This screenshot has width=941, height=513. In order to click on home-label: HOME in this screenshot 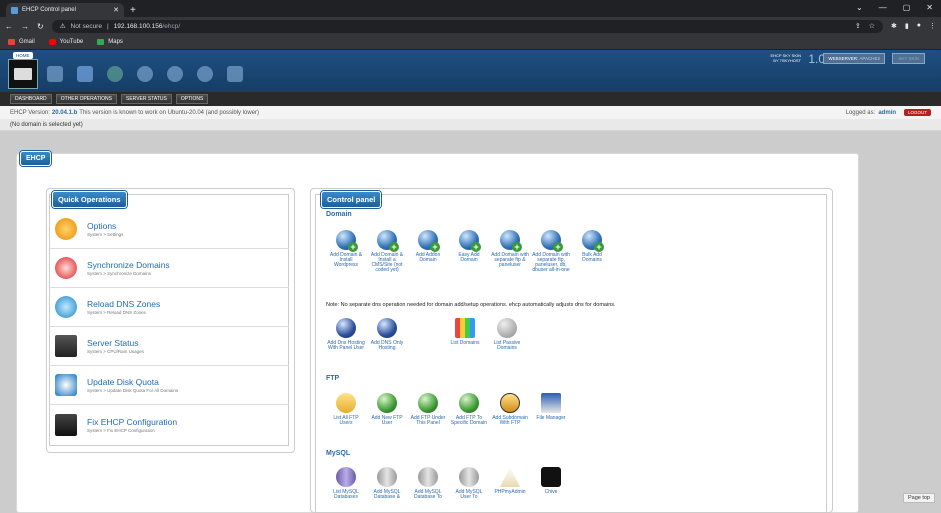, I will do `click(23, 55)`.